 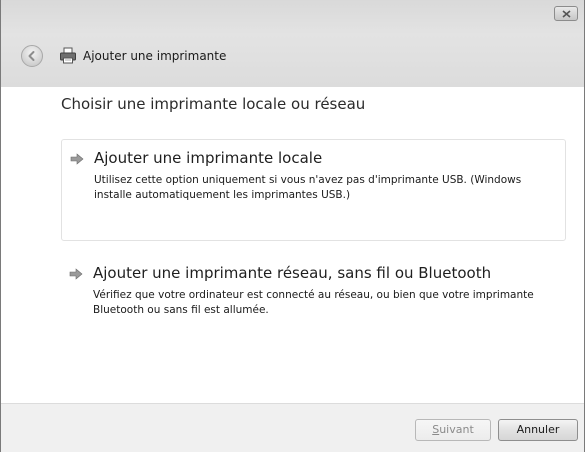 What do you see at coordinates (68, 55) in the screenshot?
I see `printer-icon` at bounding box center [68, 55].